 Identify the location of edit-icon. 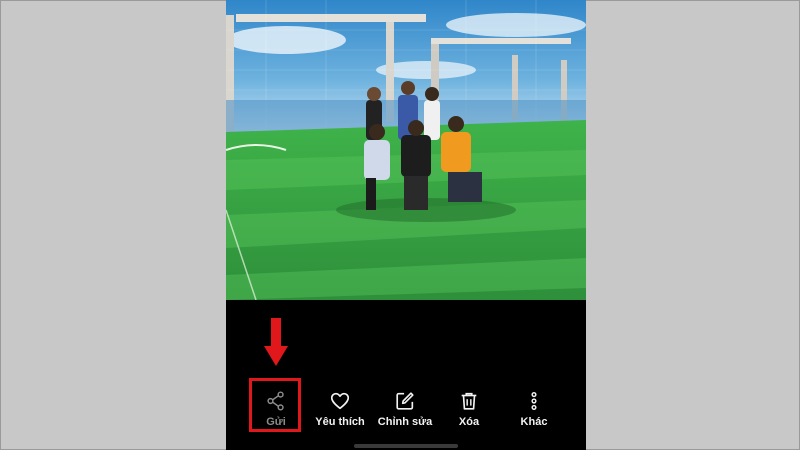
(405, 401).